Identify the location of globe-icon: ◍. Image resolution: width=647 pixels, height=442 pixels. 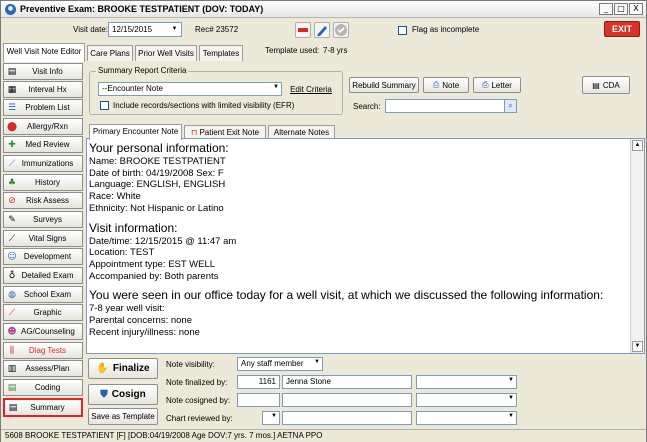
(12, 294).